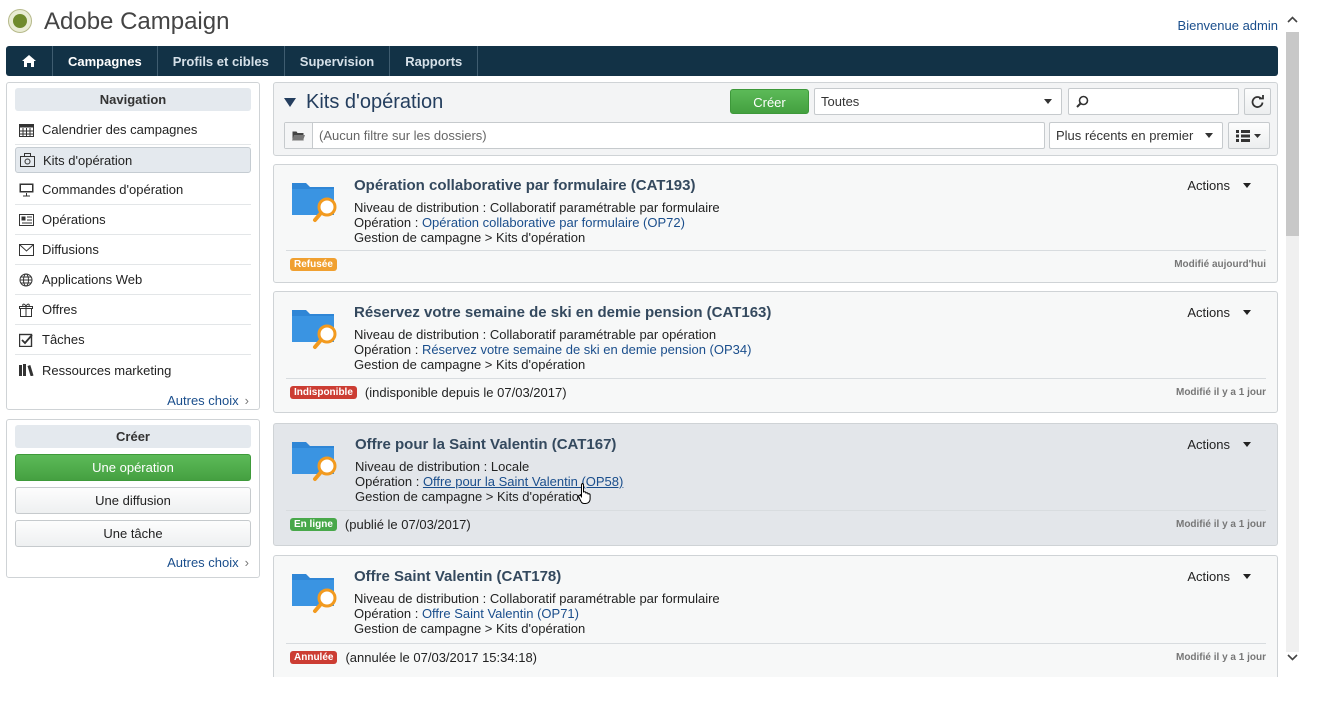  I want to click on topnav-profils-et-cibles: Profils et cibles, so click(221, 61).